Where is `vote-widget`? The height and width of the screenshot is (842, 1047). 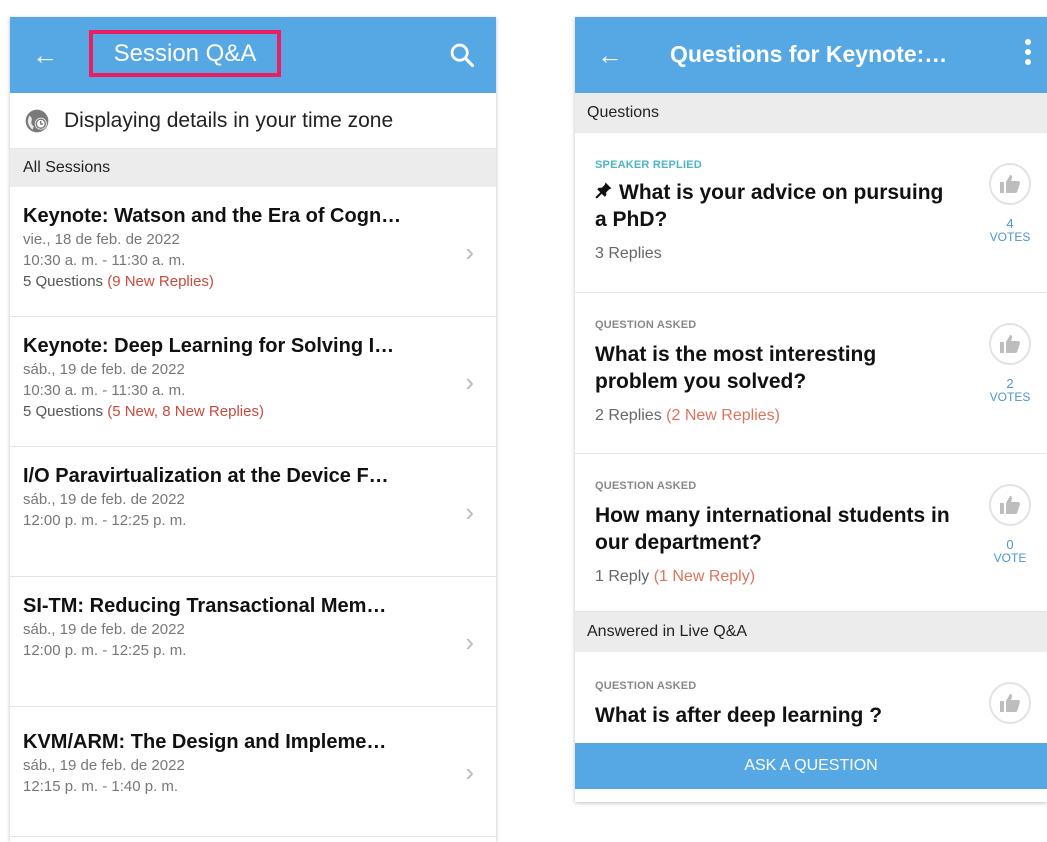 vote-widget is located at coordinates (1010, 703).